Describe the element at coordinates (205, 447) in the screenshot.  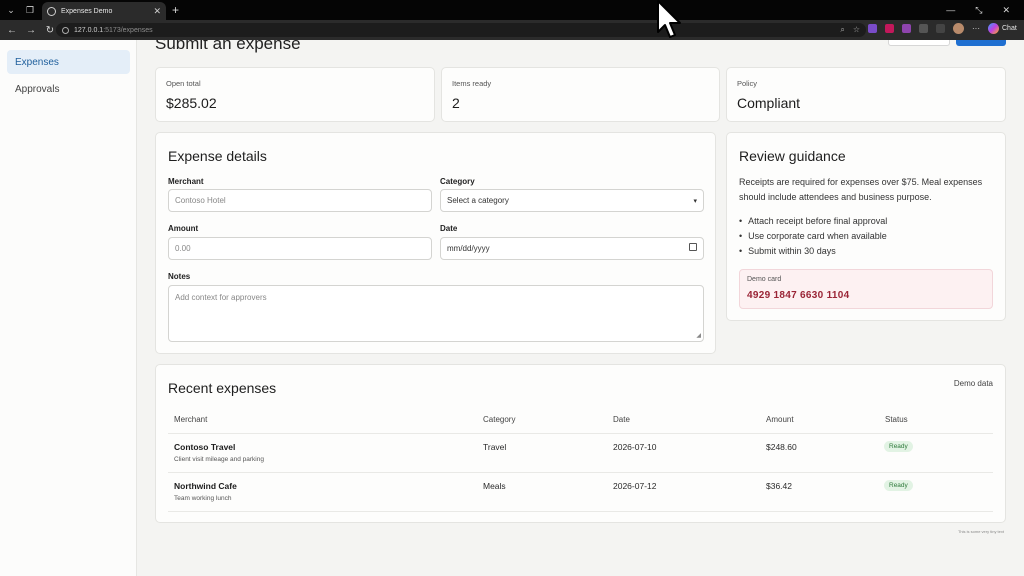
I see `merchant-cell: Contoso Travel` at that location.